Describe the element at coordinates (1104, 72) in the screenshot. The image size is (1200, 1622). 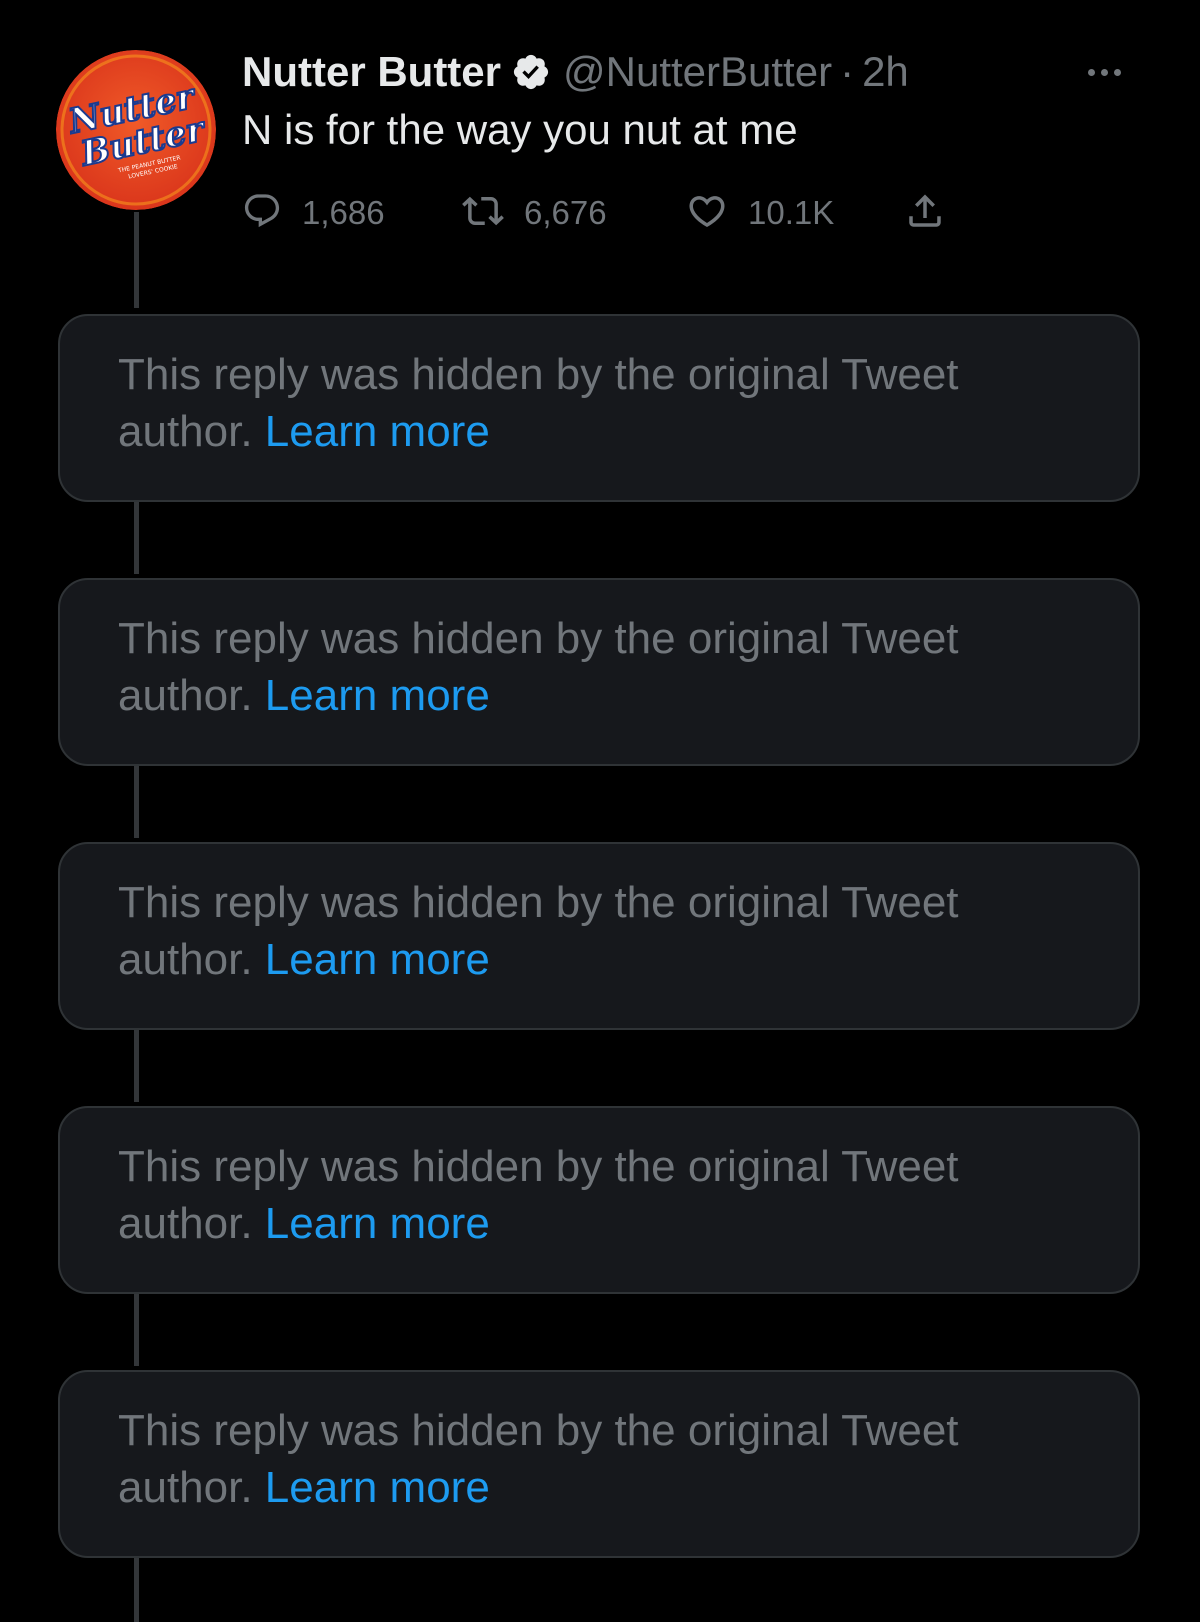
I see `more-dots-icon` at that location.